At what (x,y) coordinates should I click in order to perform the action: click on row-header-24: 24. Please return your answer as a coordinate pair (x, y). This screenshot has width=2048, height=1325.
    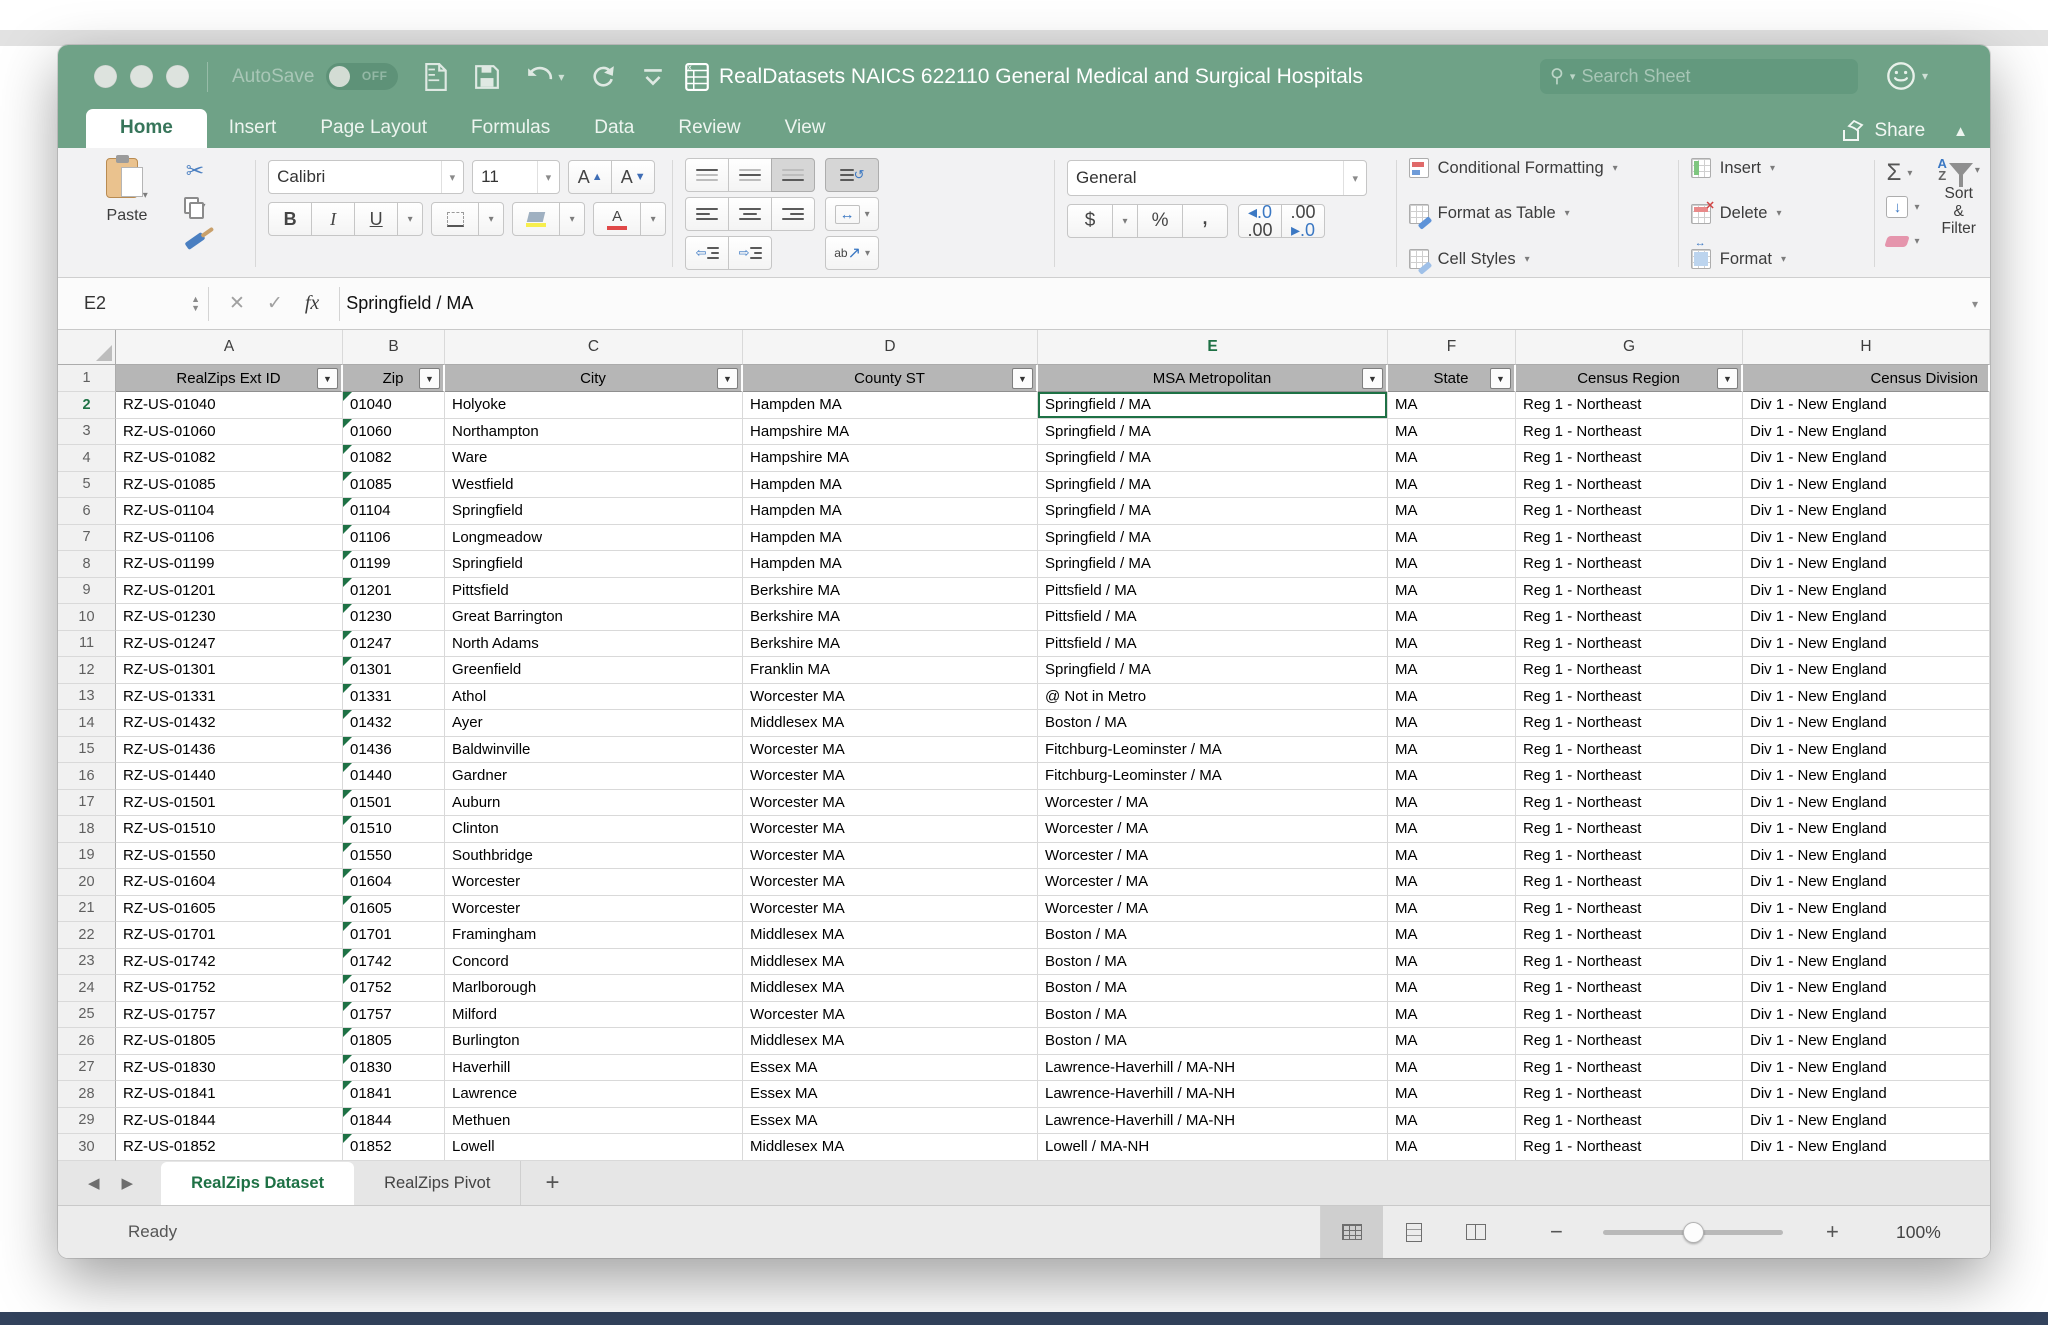
    Looking at the image, I should click on (87, 988).